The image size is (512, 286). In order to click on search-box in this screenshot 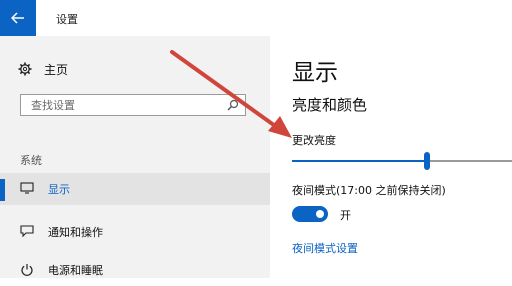, I will do `click(133, 105)`.